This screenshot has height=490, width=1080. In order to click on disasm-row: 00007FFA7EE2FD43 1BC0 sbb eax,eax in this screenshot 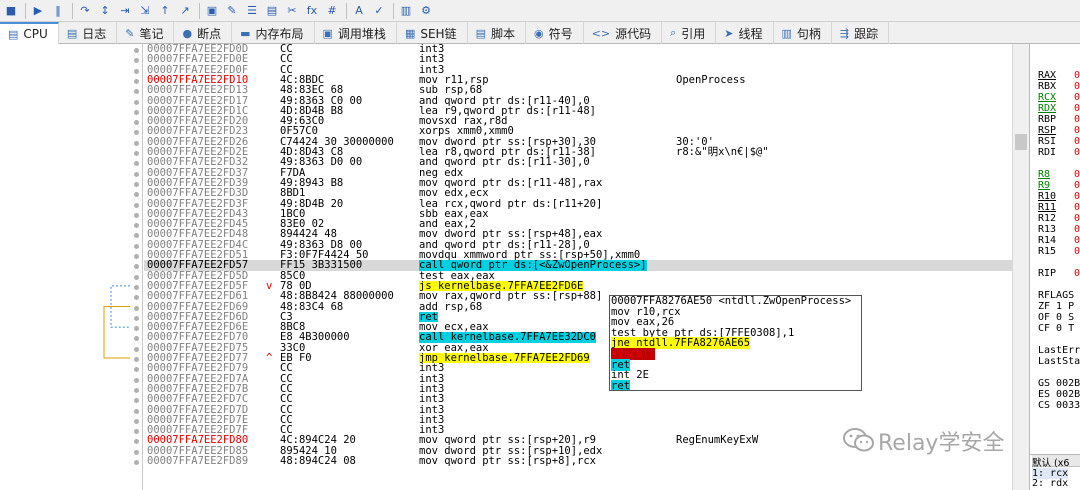, I will do `click(578, 213)`.